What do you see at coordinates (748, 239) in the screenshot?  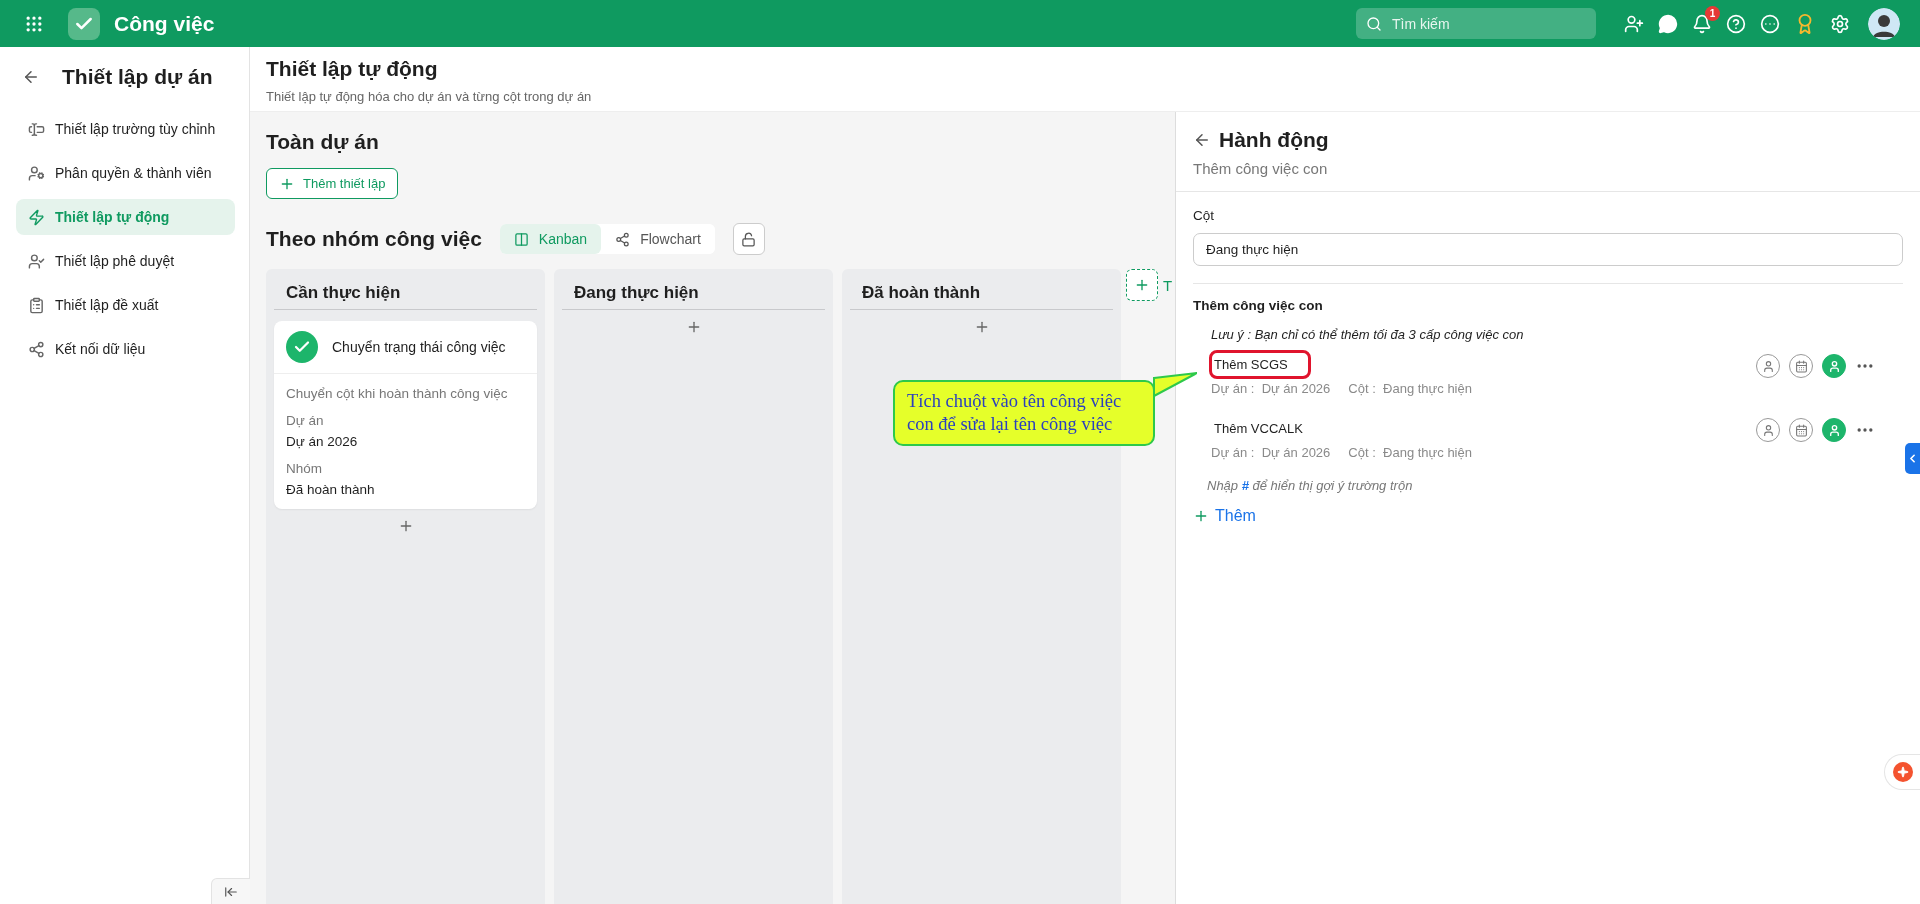 I see `unlock-icon` at bounding box center [748, 239].